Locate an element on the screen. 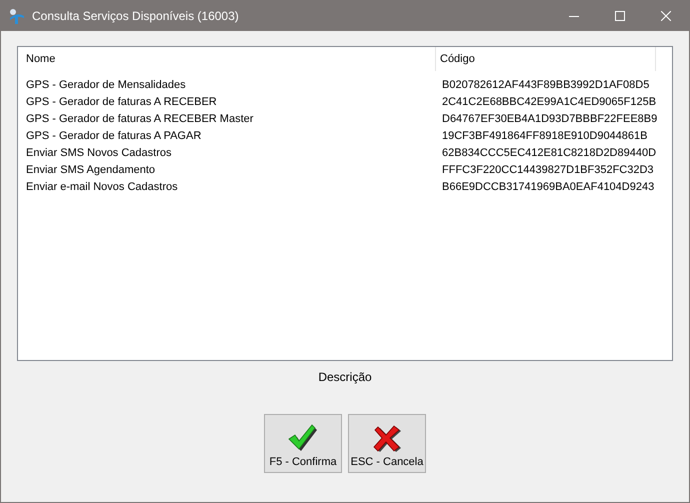 Image resolution: width=690 pixels, height=503 pixels. column-header: Nome is located at coordinates (229, 59).